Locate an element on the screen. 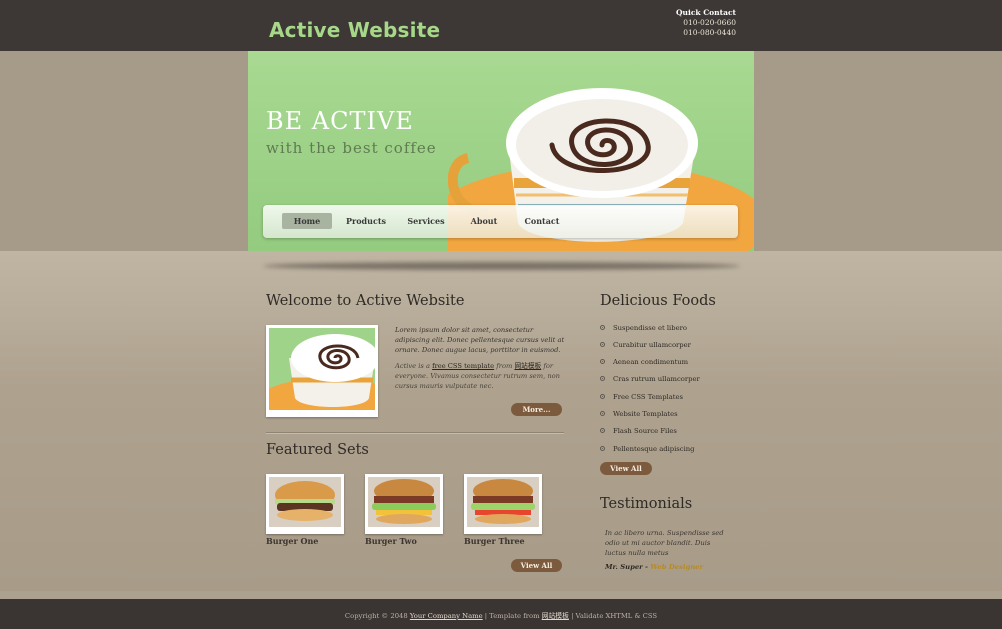 The width and height of the screenshot is (1002, 629). footer-company-link: Your Company Name is located at coordinates (446, 616).